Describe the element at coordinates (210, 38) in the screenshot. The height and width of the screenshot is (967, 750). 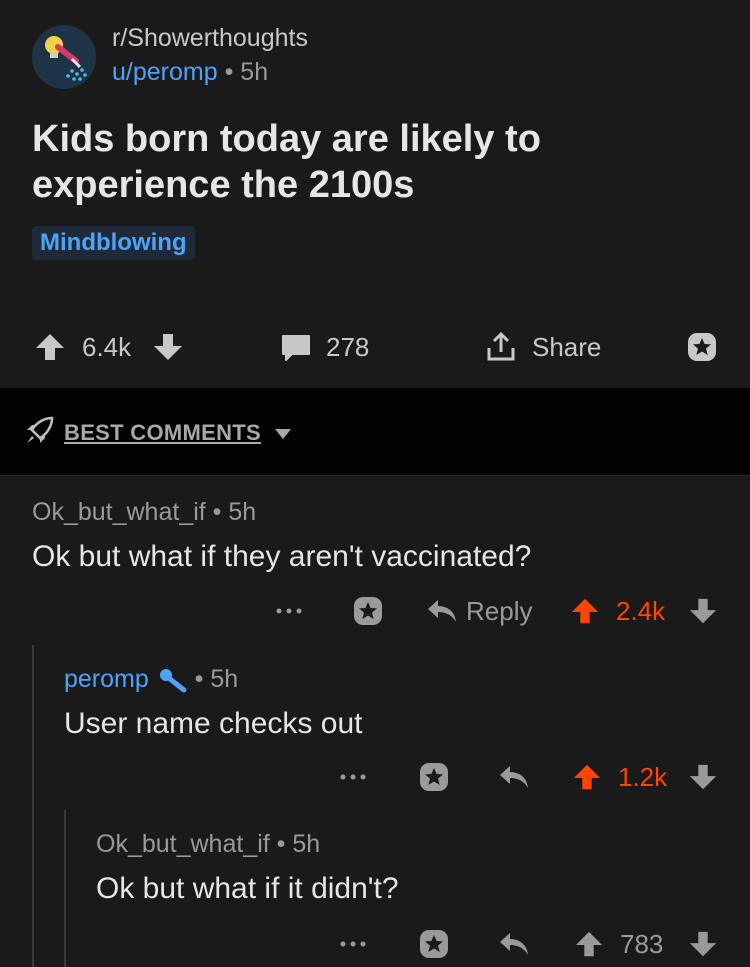
I see `subreddit-name: r/Showerthoughts` at that location.